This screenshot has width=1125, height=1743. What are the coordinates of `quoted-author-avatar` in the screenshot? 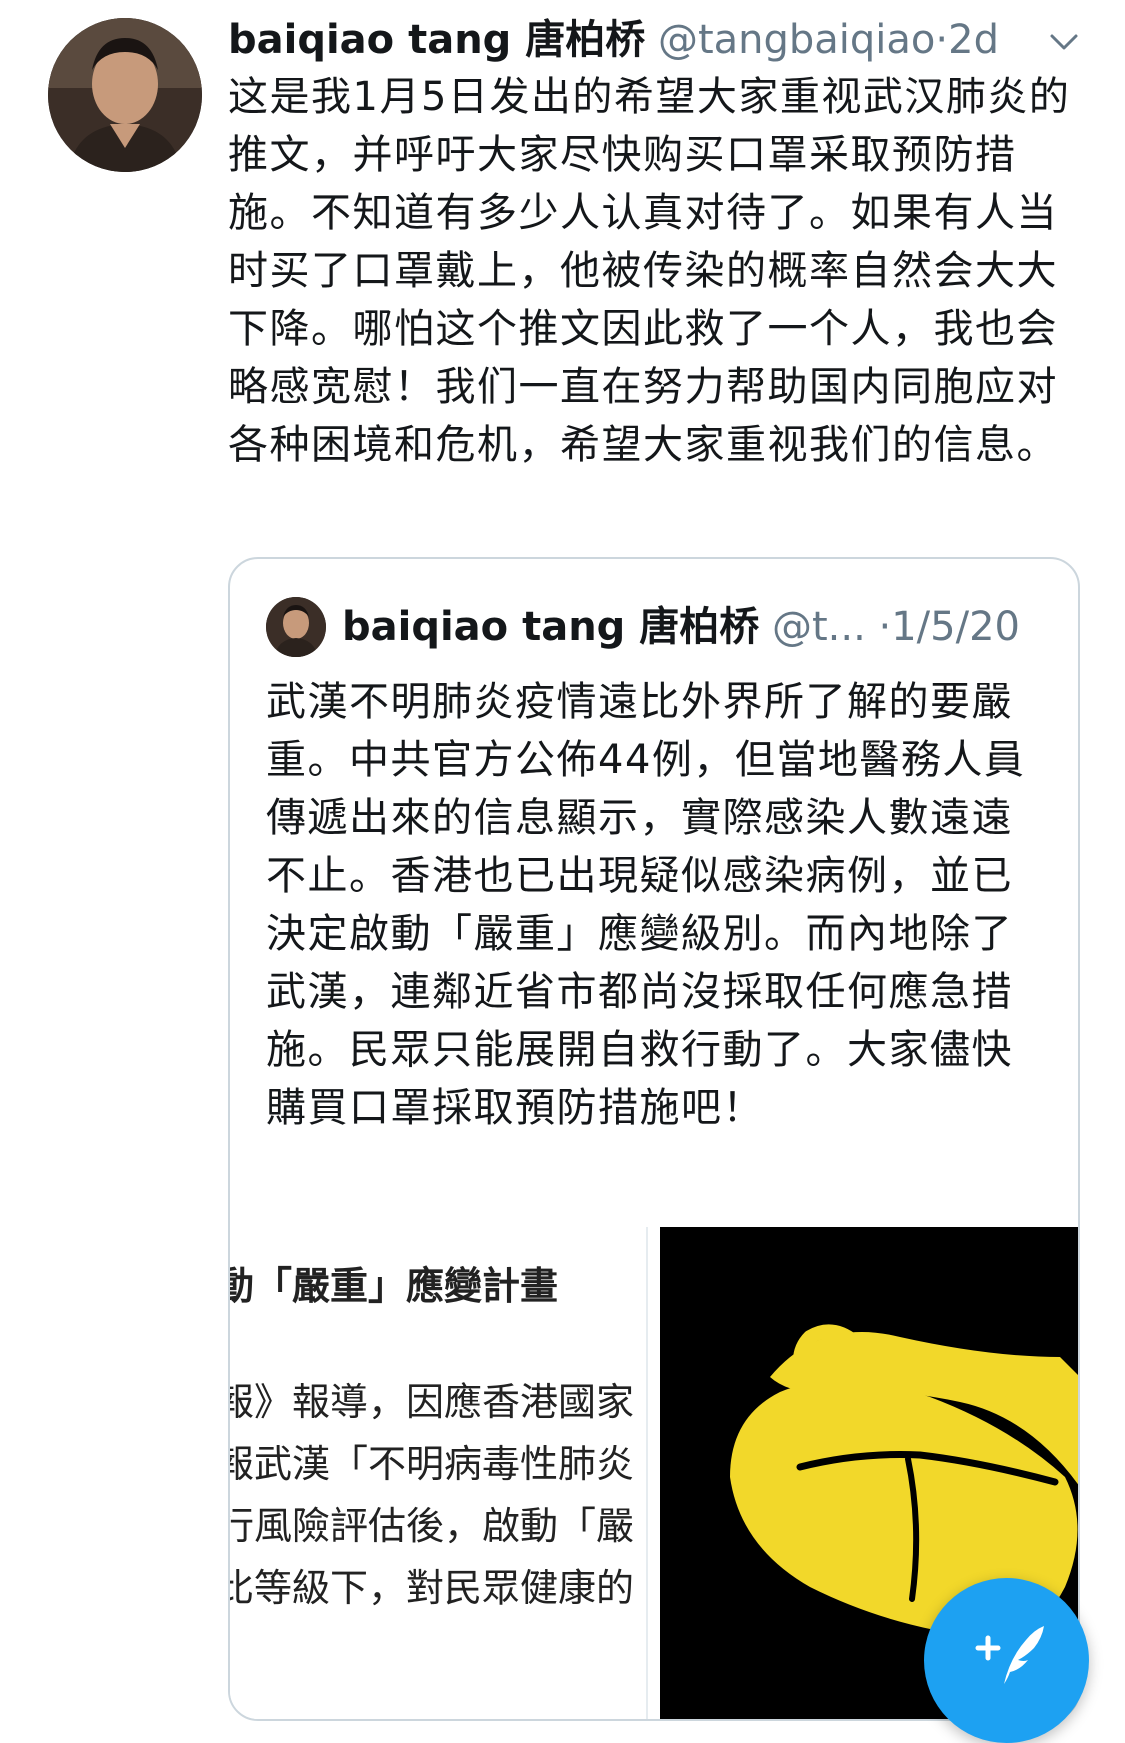 It's located at (296, 627).